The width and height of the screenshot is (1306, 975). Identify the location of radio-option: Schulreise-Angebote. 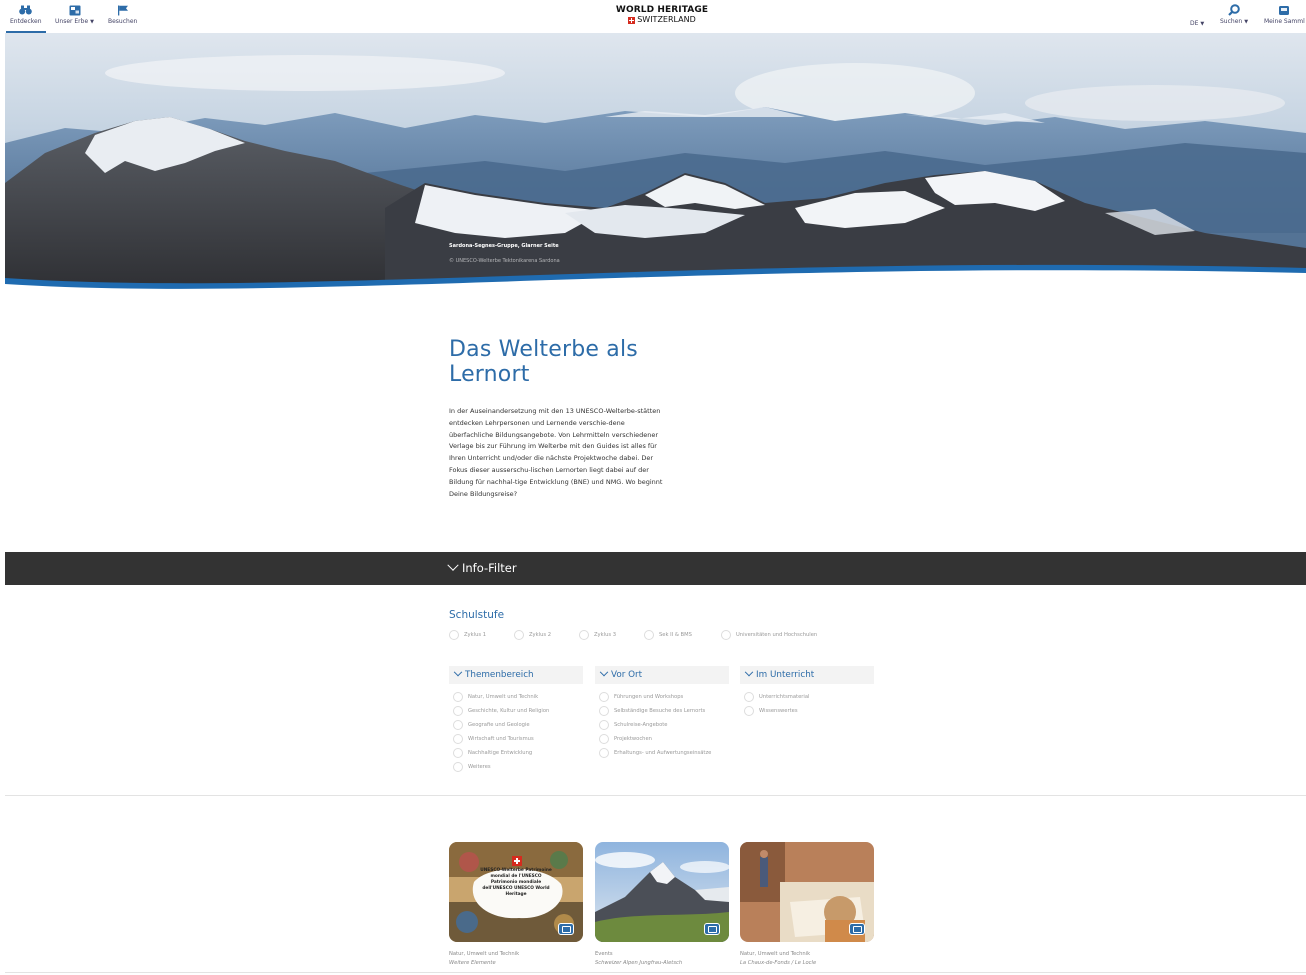
(664, 725).